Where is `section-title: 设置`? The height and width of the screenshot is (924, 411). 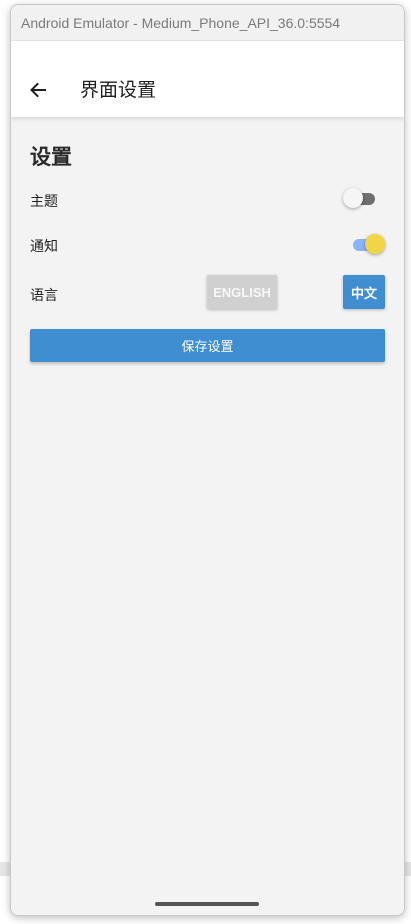
section-title: 设置 is located at coordinates (51, 157).